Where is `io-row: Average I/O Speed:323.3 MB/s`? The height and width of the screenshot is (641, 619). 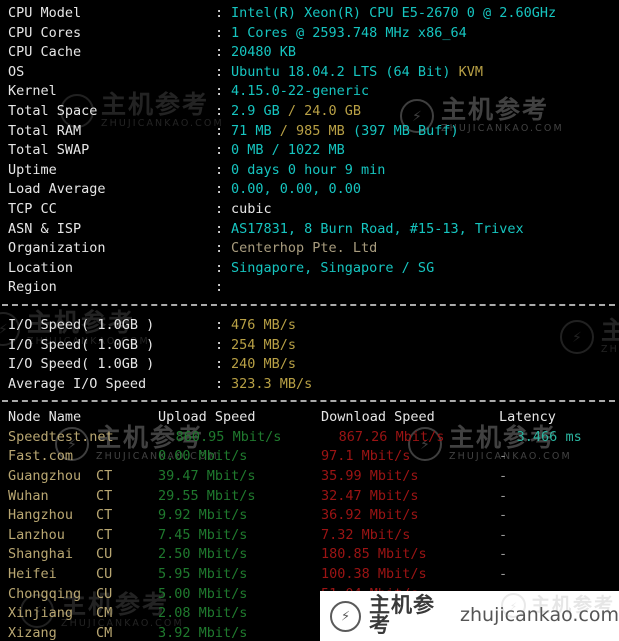 io-row: Average I/O Speed:323.3 MB/s is located at coordinates (313, 385).